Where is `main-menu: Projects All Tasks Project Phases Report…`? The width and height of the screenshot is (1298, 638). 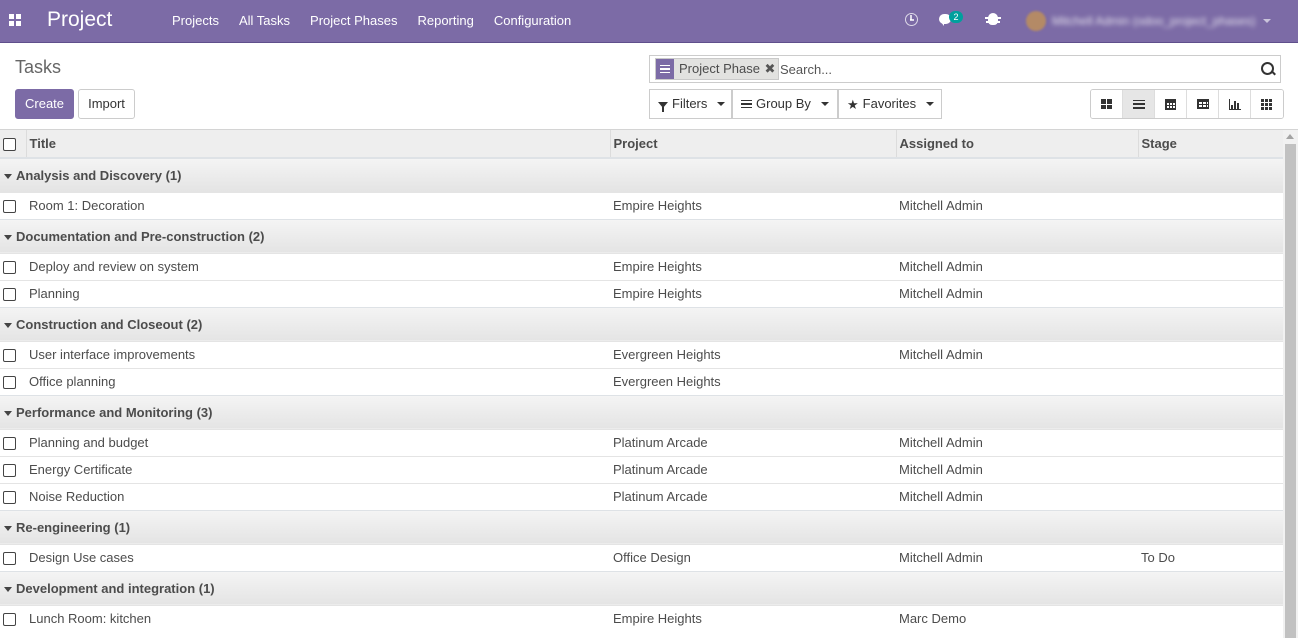 main-menu: Projects All Tasks Project Phases Report… is located at coordinates (371, 21).